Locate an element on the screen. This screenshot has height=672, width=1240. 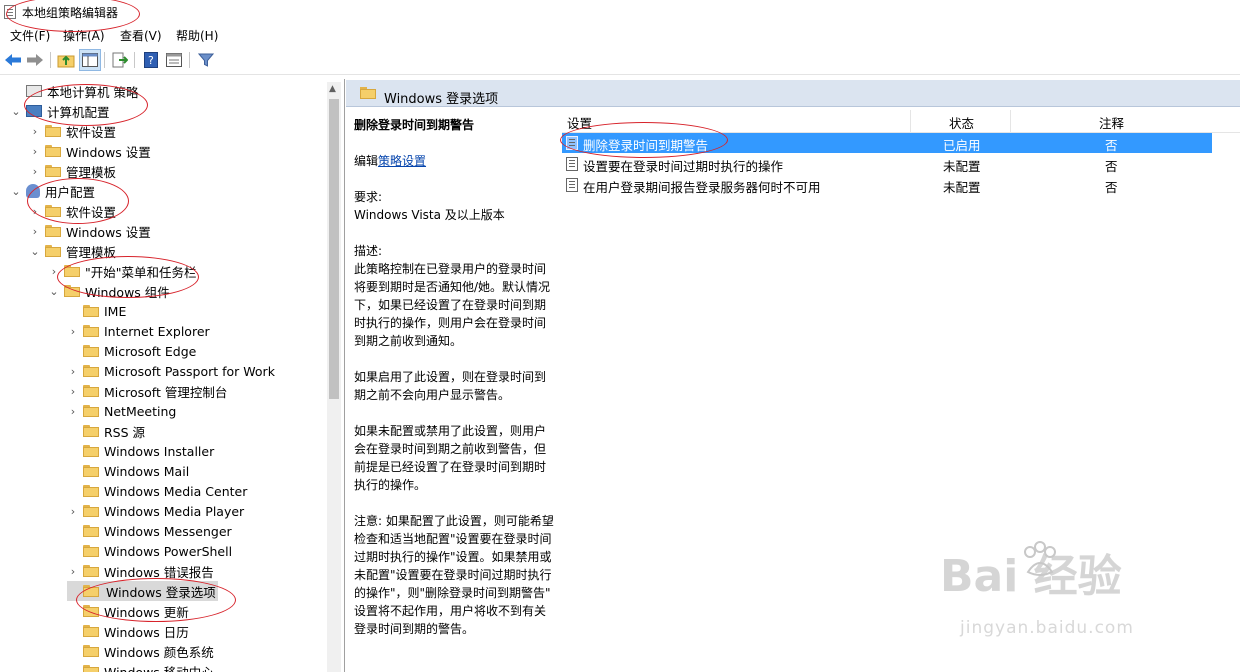
tree-item-label: Windows Installer is located at coordinates (159, 451).